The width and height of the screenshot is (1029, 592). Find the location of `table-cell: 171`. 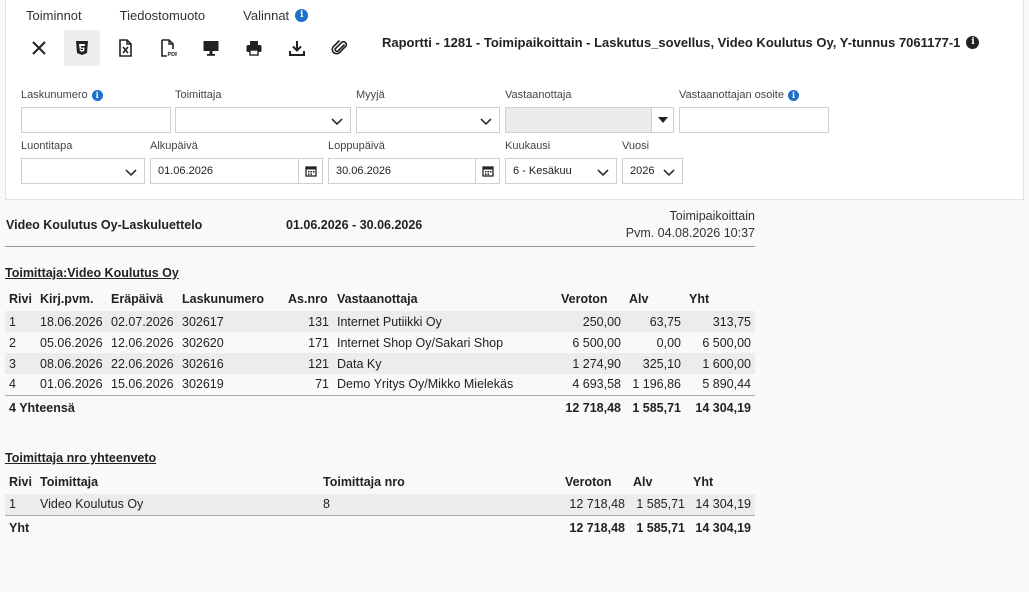

table-cell: 171 is located at coordinates (318, 342).